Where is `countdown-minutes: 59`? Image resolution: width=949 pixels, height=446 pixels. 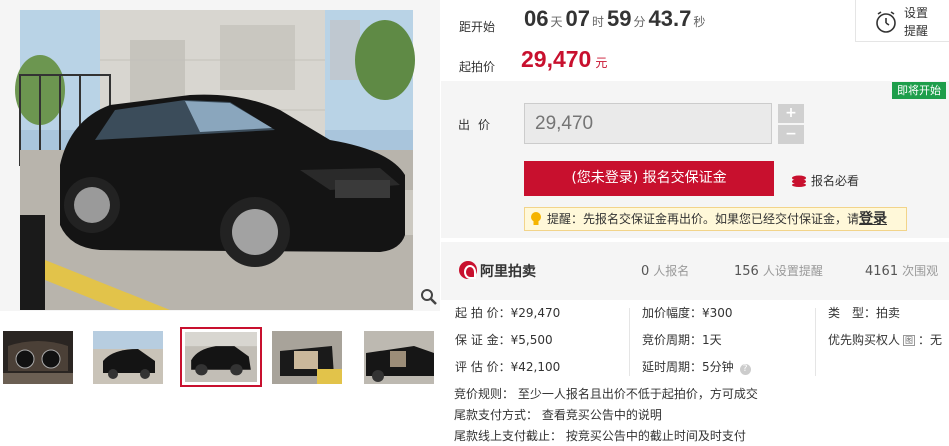
countdown-minutes: 59 is located at coordinates (619, 18).